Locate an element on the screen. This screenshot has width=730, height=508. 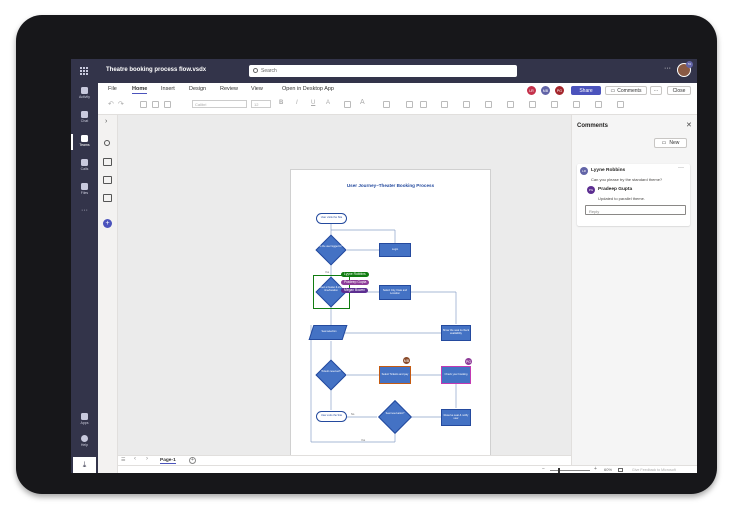
search-box: Search is located at coordinates (383, 71).